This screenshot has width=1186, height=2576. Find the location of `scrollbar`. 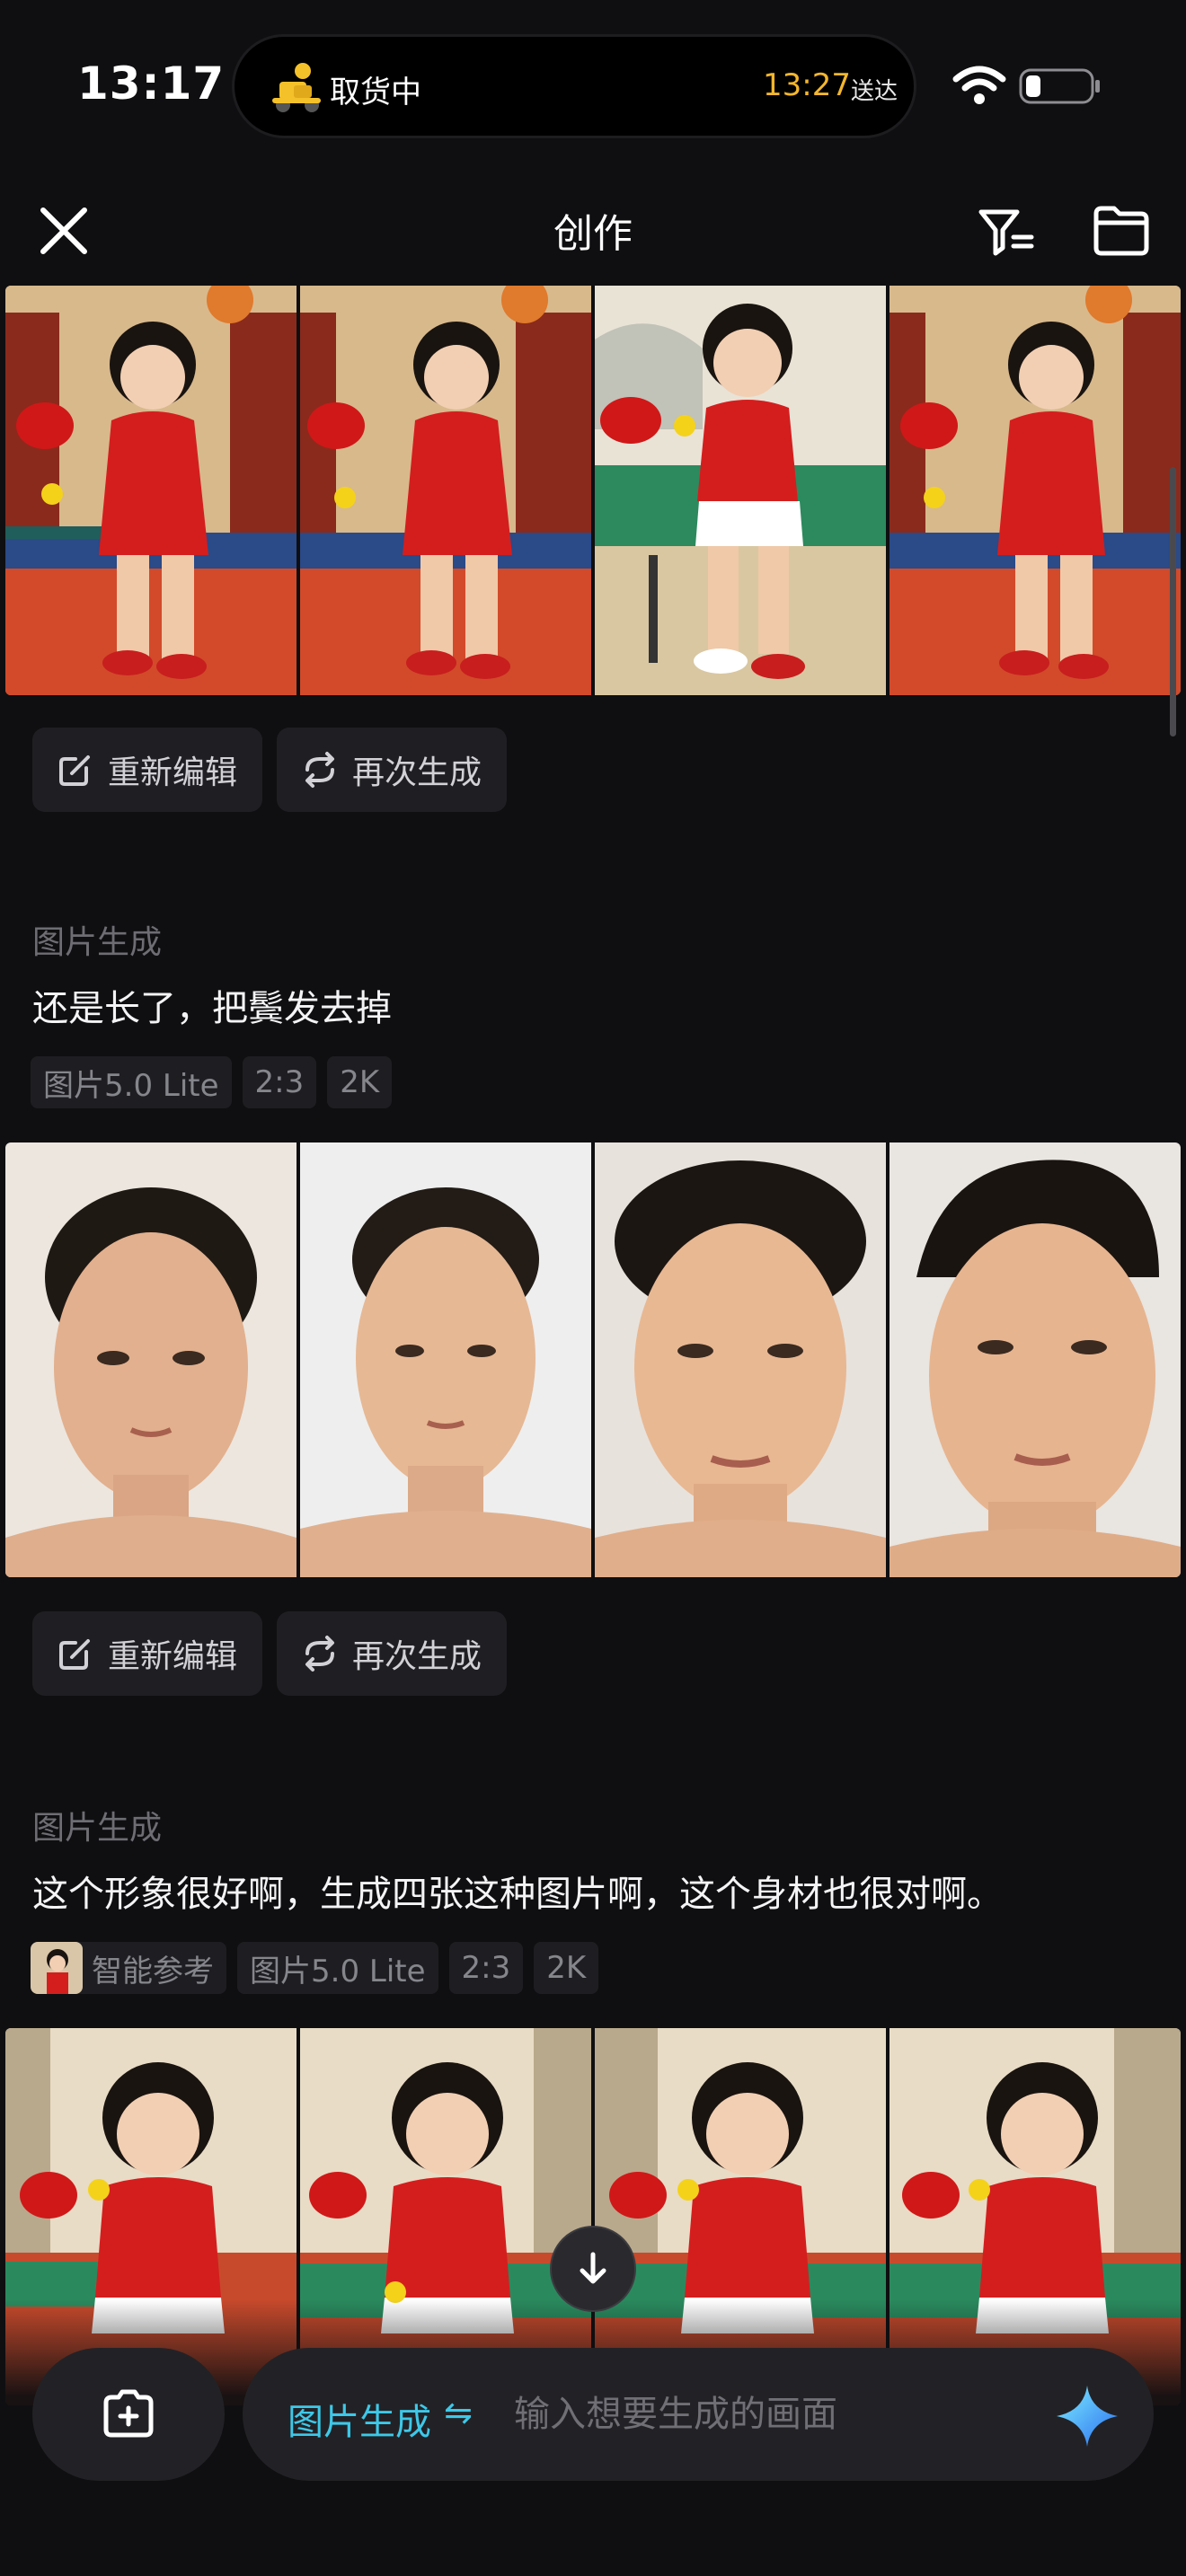

scrollbar is located at coordinates (1173, 602).